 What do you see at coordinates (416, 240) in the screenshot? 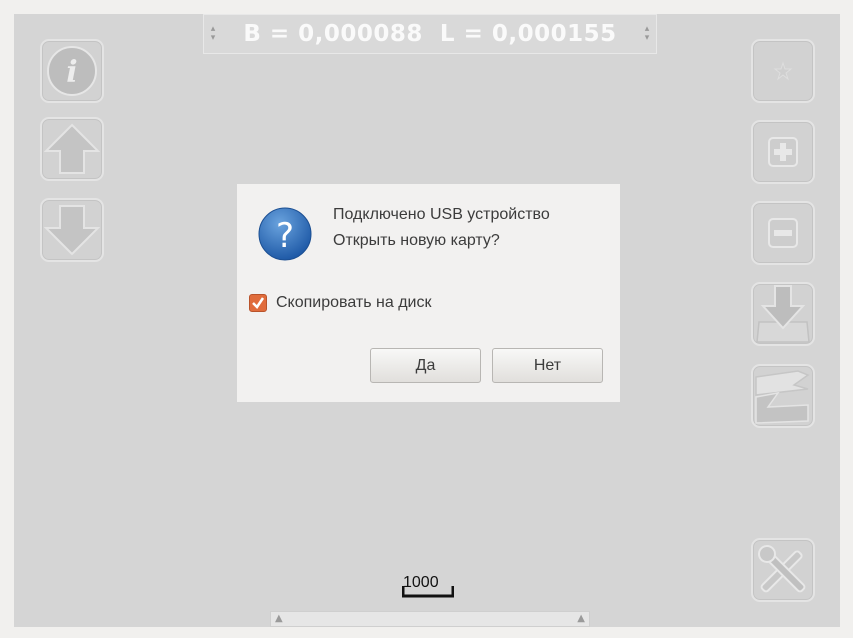
I see `dialog-message-line2: Открыть новую карту?` at bounding box center [416, 240].